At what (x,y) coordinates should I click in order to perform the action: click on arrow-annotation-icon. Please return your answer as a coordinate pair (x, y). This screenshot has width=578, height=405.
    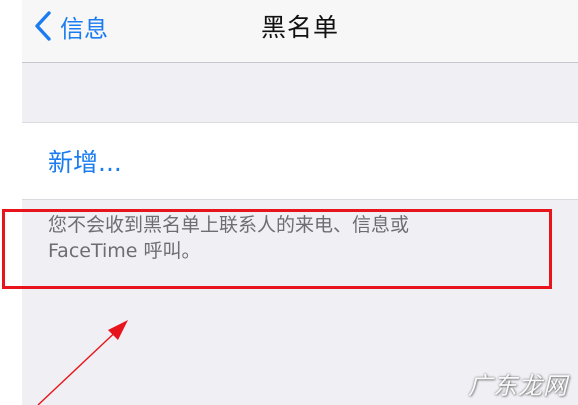
    Looking at the image, I should click on (82, 362).